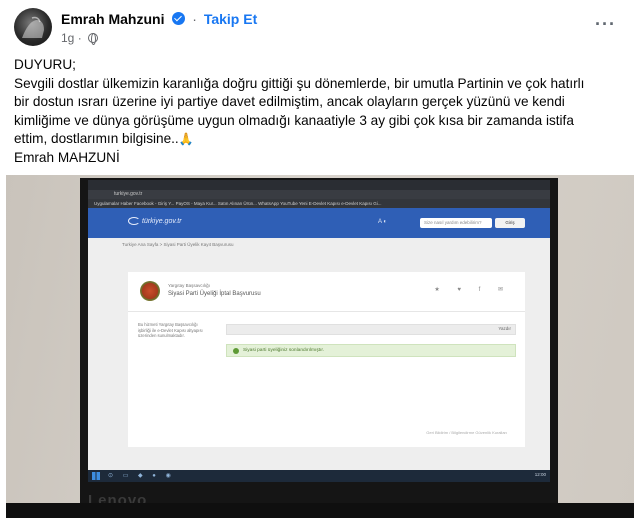 The image size is (640, 524). Describe the element at coordinates (382, 222) in the screenshot. I see `site-header-icons: A ◐` at that location.